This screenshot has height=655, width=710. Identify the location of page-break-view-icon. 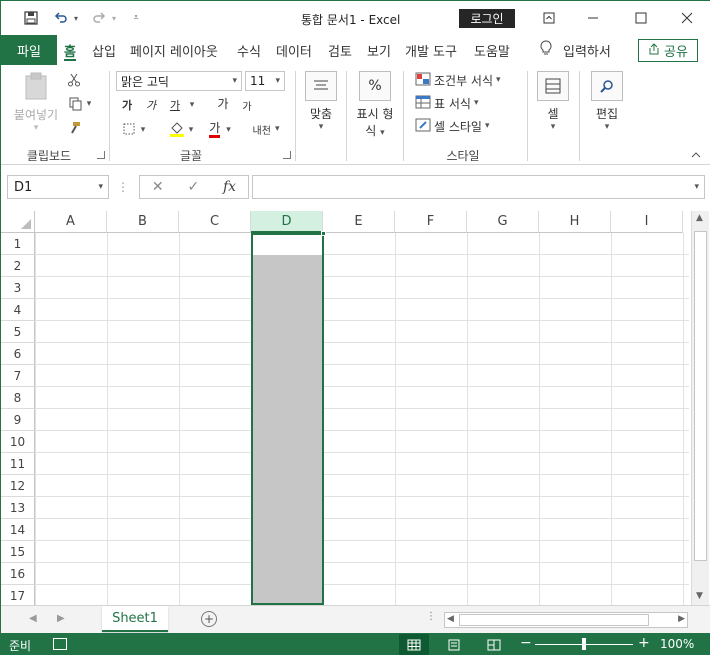
(494, 644).